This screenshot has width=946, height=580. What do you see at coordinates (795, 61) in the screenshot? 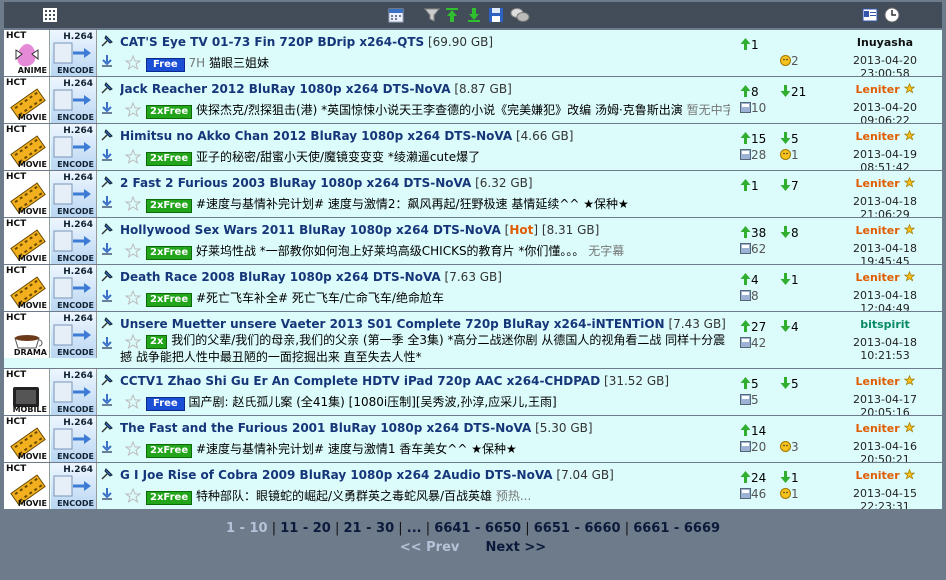
I see `comments-count: 2` at bounding box center [795, 61].